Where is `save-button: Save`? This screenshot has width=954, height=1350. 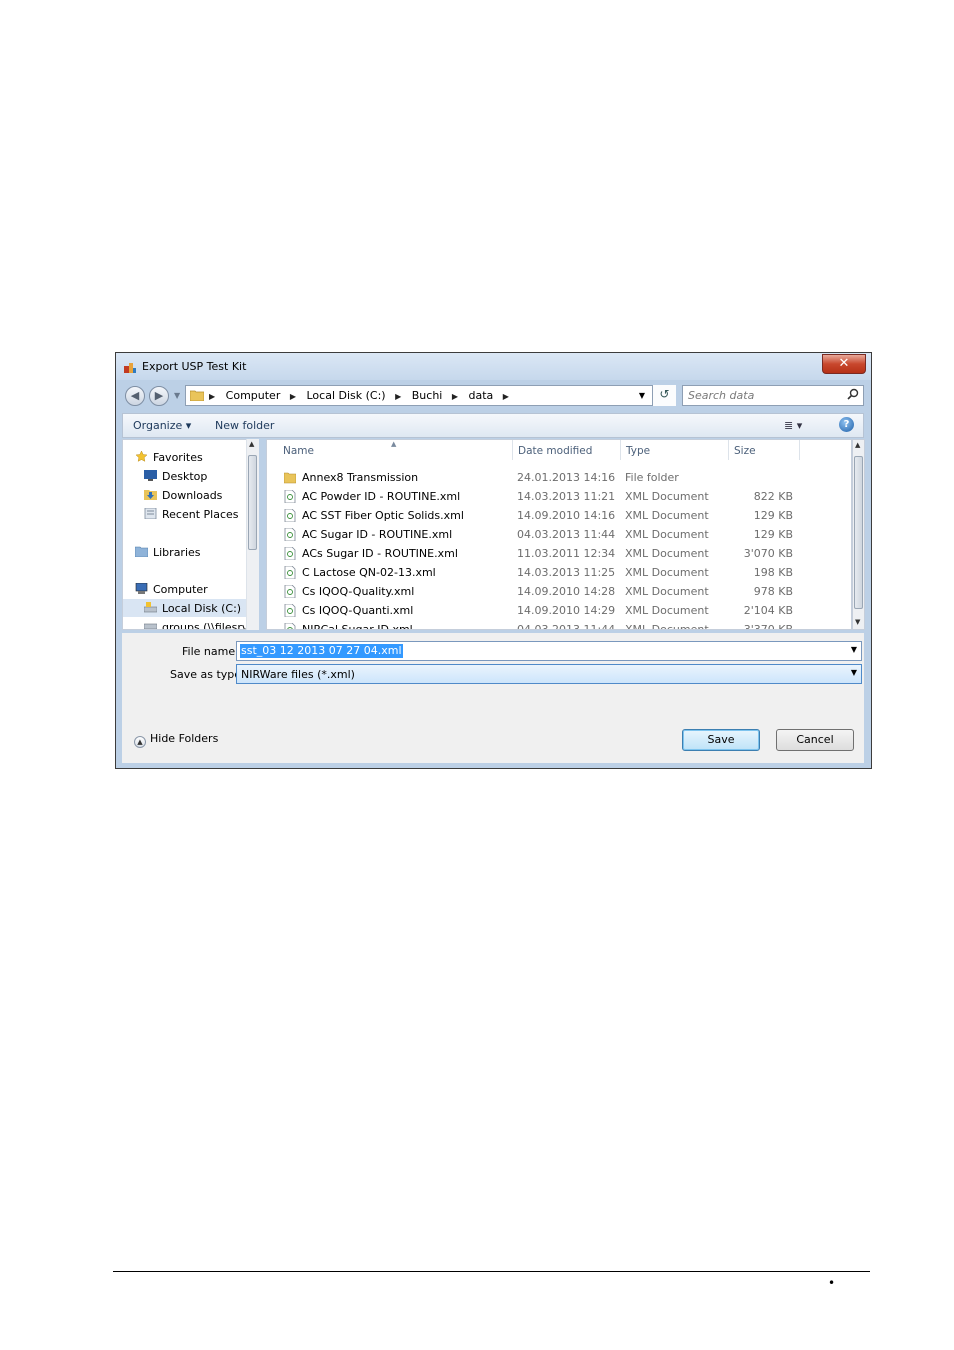
save-button: Save is located at coordinates (721, 740).